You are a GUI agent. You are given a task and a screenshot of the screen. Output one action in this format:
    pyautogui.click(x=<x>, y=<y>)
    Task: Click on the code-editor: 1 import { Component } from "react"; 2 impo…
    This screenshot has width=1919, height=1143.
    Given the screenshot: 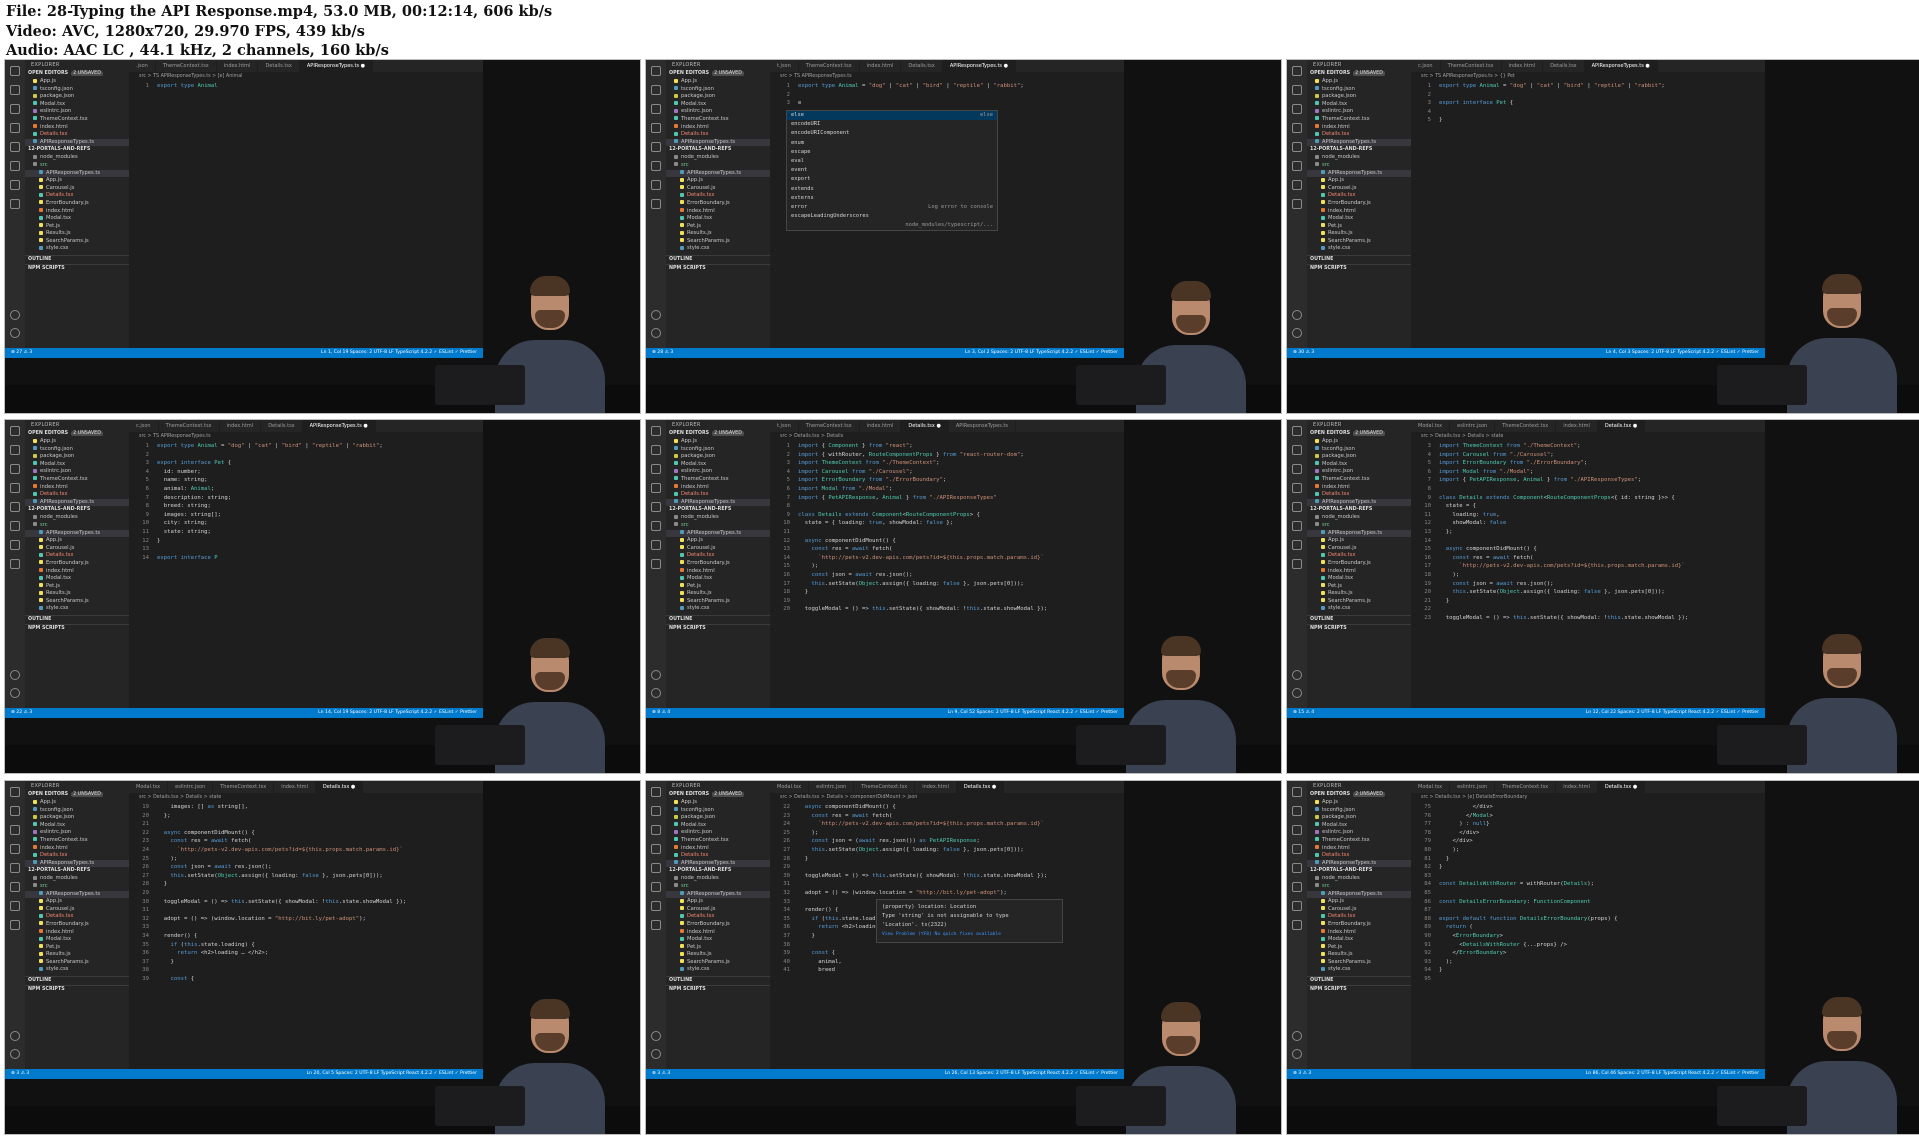 What is the action you would take?
    pyautogui.click(x=947, y=575)
    